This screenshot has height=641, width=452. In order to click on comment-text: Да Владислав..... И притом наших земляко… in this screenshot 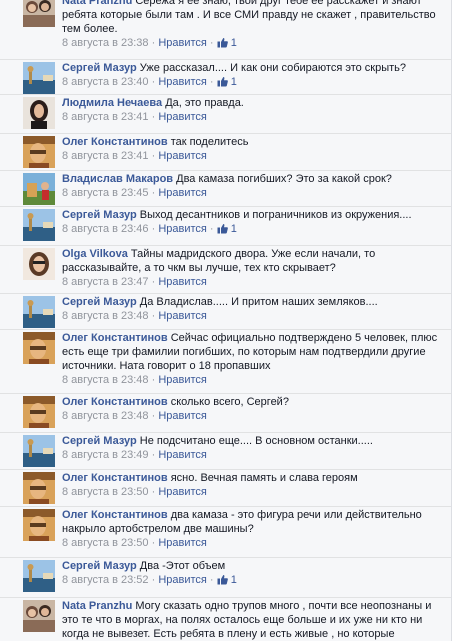, I will do `click(258, 302)`.